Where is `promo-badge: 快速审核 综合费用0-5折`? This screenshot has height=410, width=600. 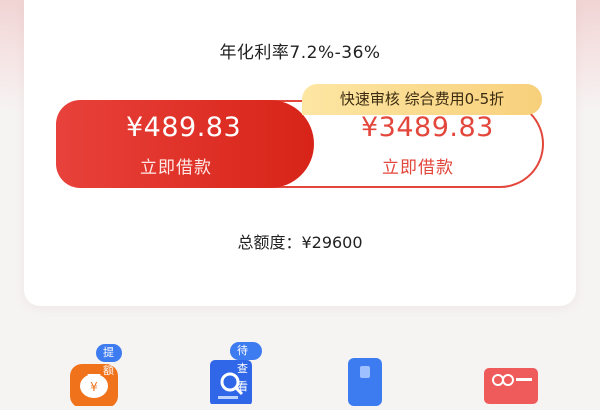 promo-badge: 快速审核 综合费用0-5折 is located at coordinates (422, 99).